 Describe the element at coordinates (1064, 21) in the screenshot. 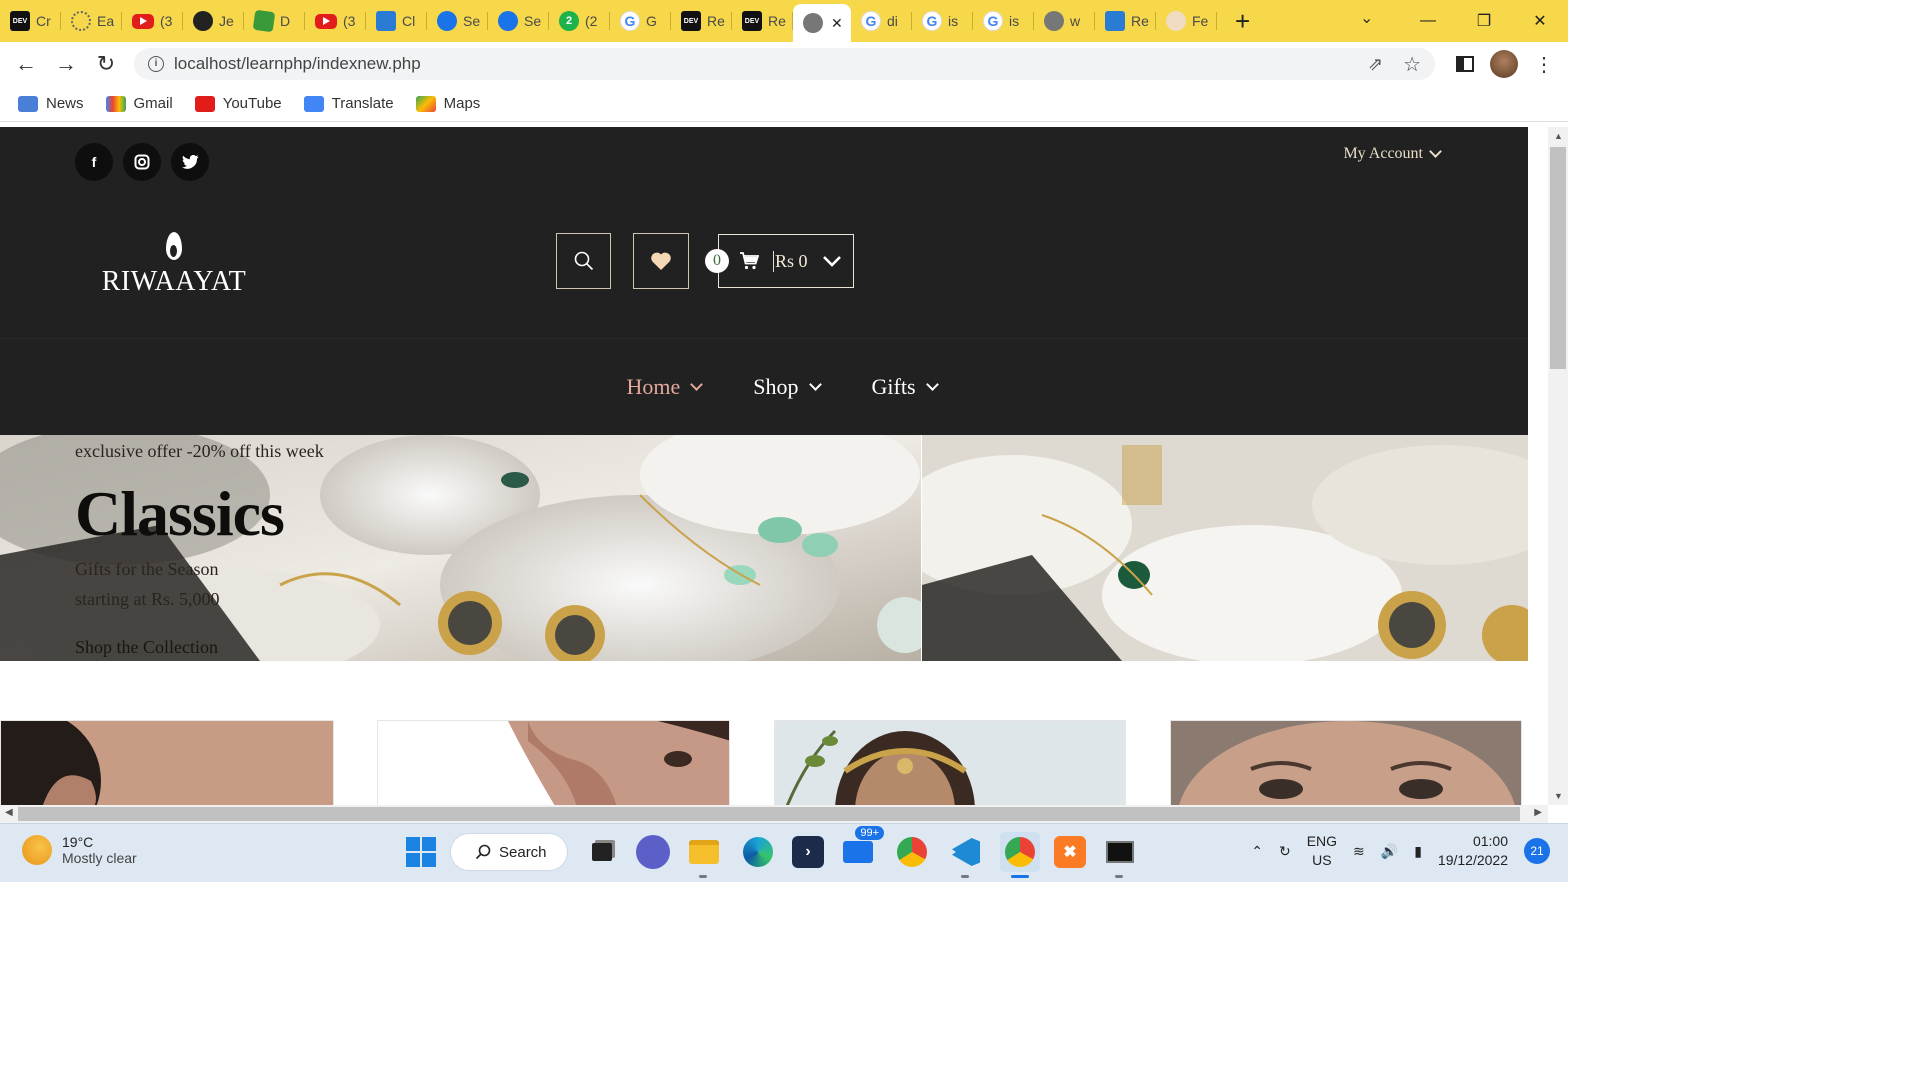

I see `browser-tab: w` at that location.